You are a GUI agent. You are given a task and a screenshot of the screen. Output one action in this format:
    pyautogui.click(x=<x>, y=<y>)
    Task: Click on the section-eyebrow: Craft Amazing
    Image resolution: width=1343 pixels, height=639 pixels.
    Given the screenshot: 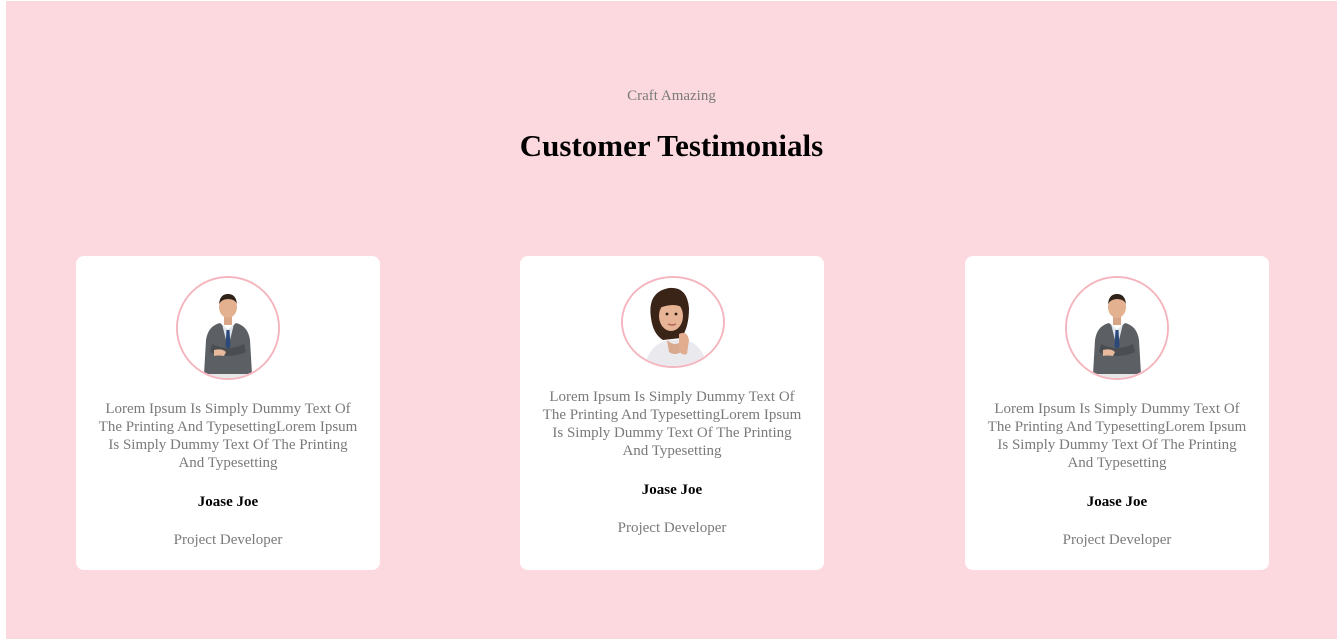 What is the action you would take?
    pyautogui.click(x=671, y=96)
    